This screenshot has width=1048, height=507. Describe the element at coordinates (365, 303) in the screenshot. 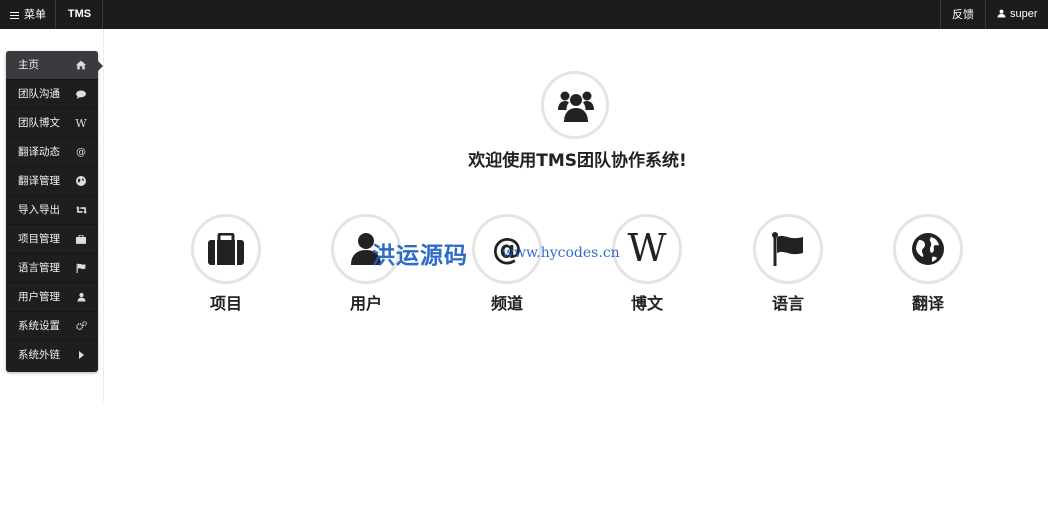

I see `tile-label: 用户` at that location.